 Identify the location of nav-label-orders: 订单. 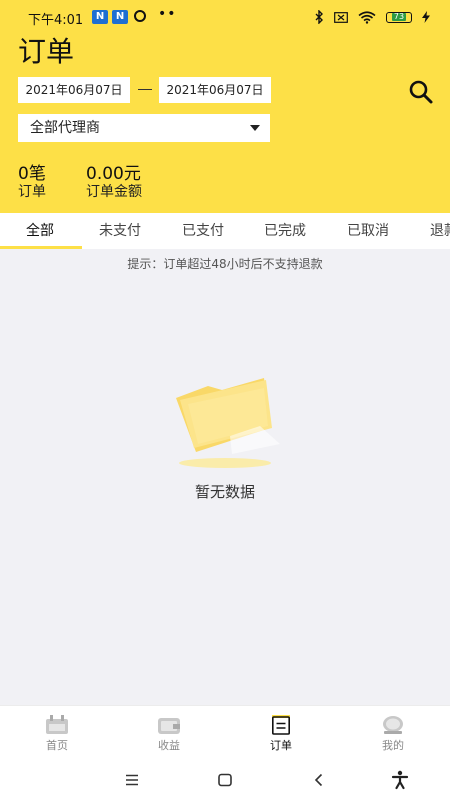
(281, 745).